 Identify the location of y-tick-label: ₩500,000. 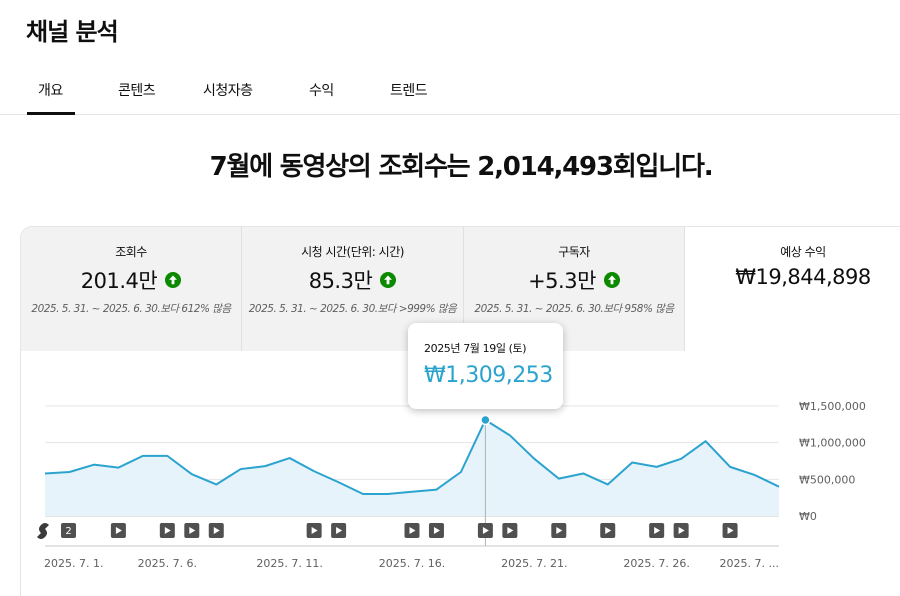
(827, 479).